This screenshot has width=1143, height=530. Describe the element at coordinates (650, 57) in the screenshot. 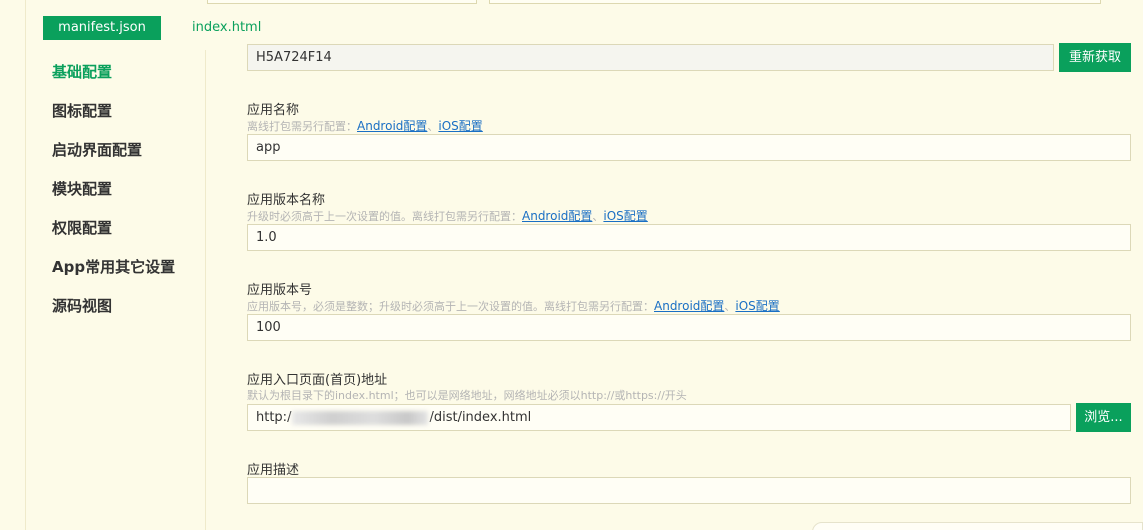

I see `appid-field: H5A724F14` at that location.